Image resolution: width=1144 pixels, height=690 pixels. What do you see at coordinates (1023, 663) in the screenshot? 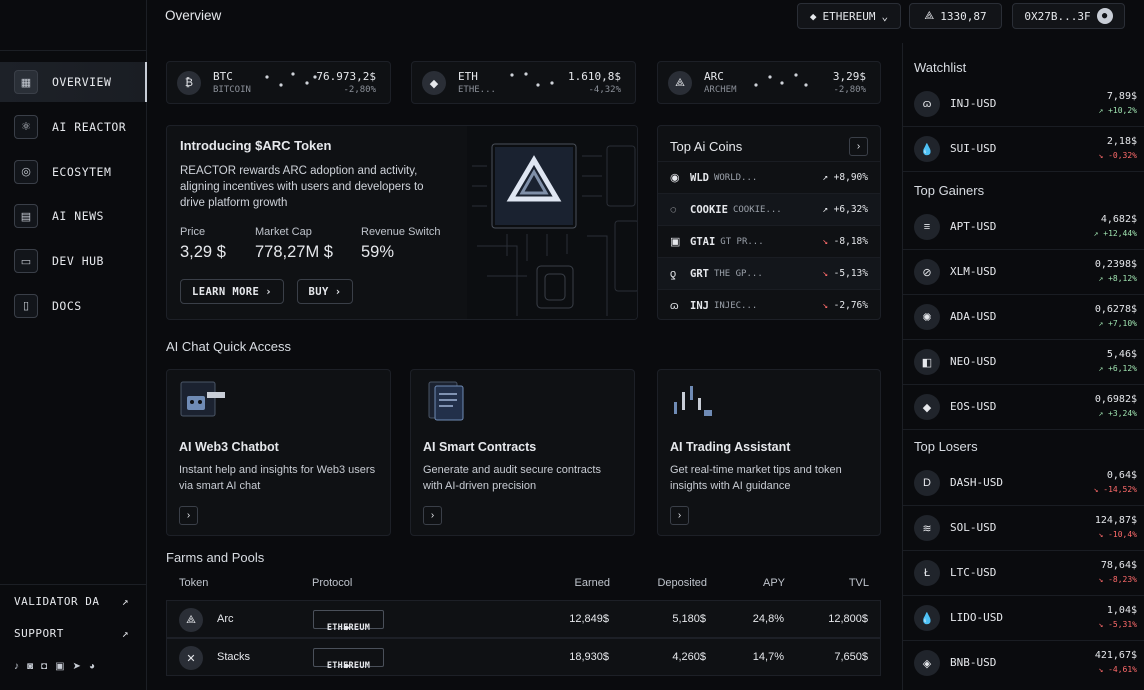
I see `loser-row-bnb: ◈ BNB-USD 421,67$ ↘ -4,61%` at bounding box center [1023, 663].